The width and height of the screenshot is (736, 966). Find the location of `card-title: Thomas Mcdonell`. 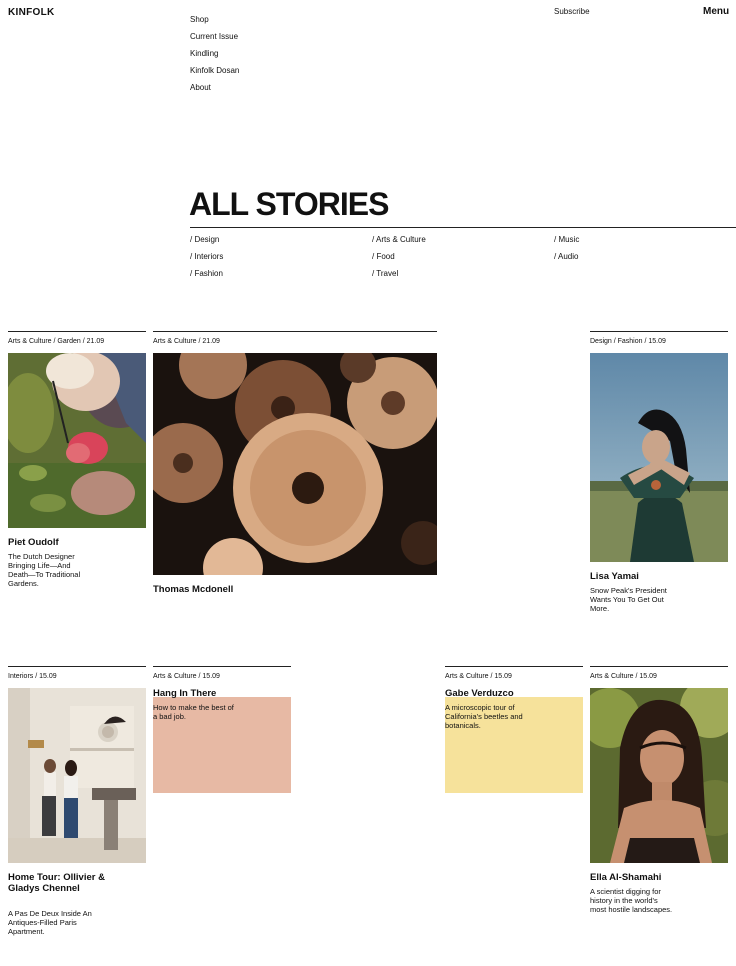

card-title: Thomas Mcdonell is located at coordinates (295, 589).